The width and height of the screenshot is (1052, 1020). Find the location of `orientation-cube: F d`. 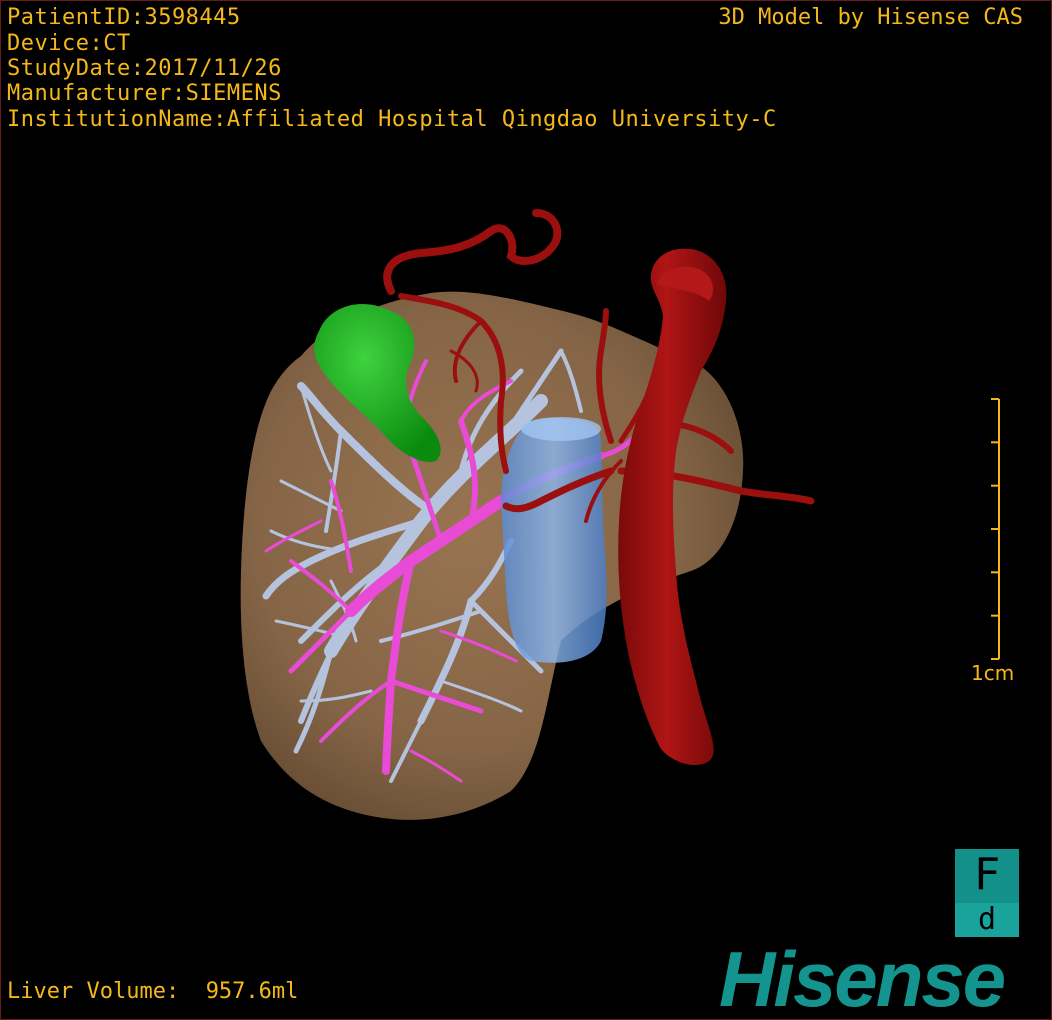

orientation-cube: F d is located at coordinates (987, 893).